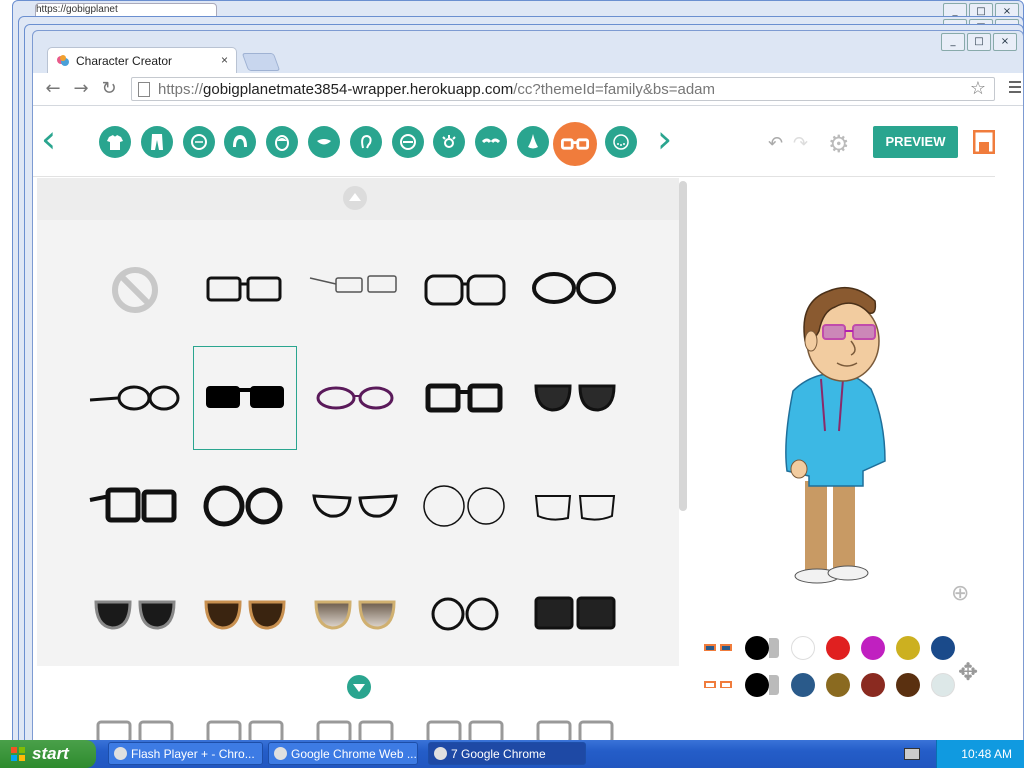 The height and width of the screenshot is (768, 1024). I want to click on category-nose-icon, so click(533, 142).